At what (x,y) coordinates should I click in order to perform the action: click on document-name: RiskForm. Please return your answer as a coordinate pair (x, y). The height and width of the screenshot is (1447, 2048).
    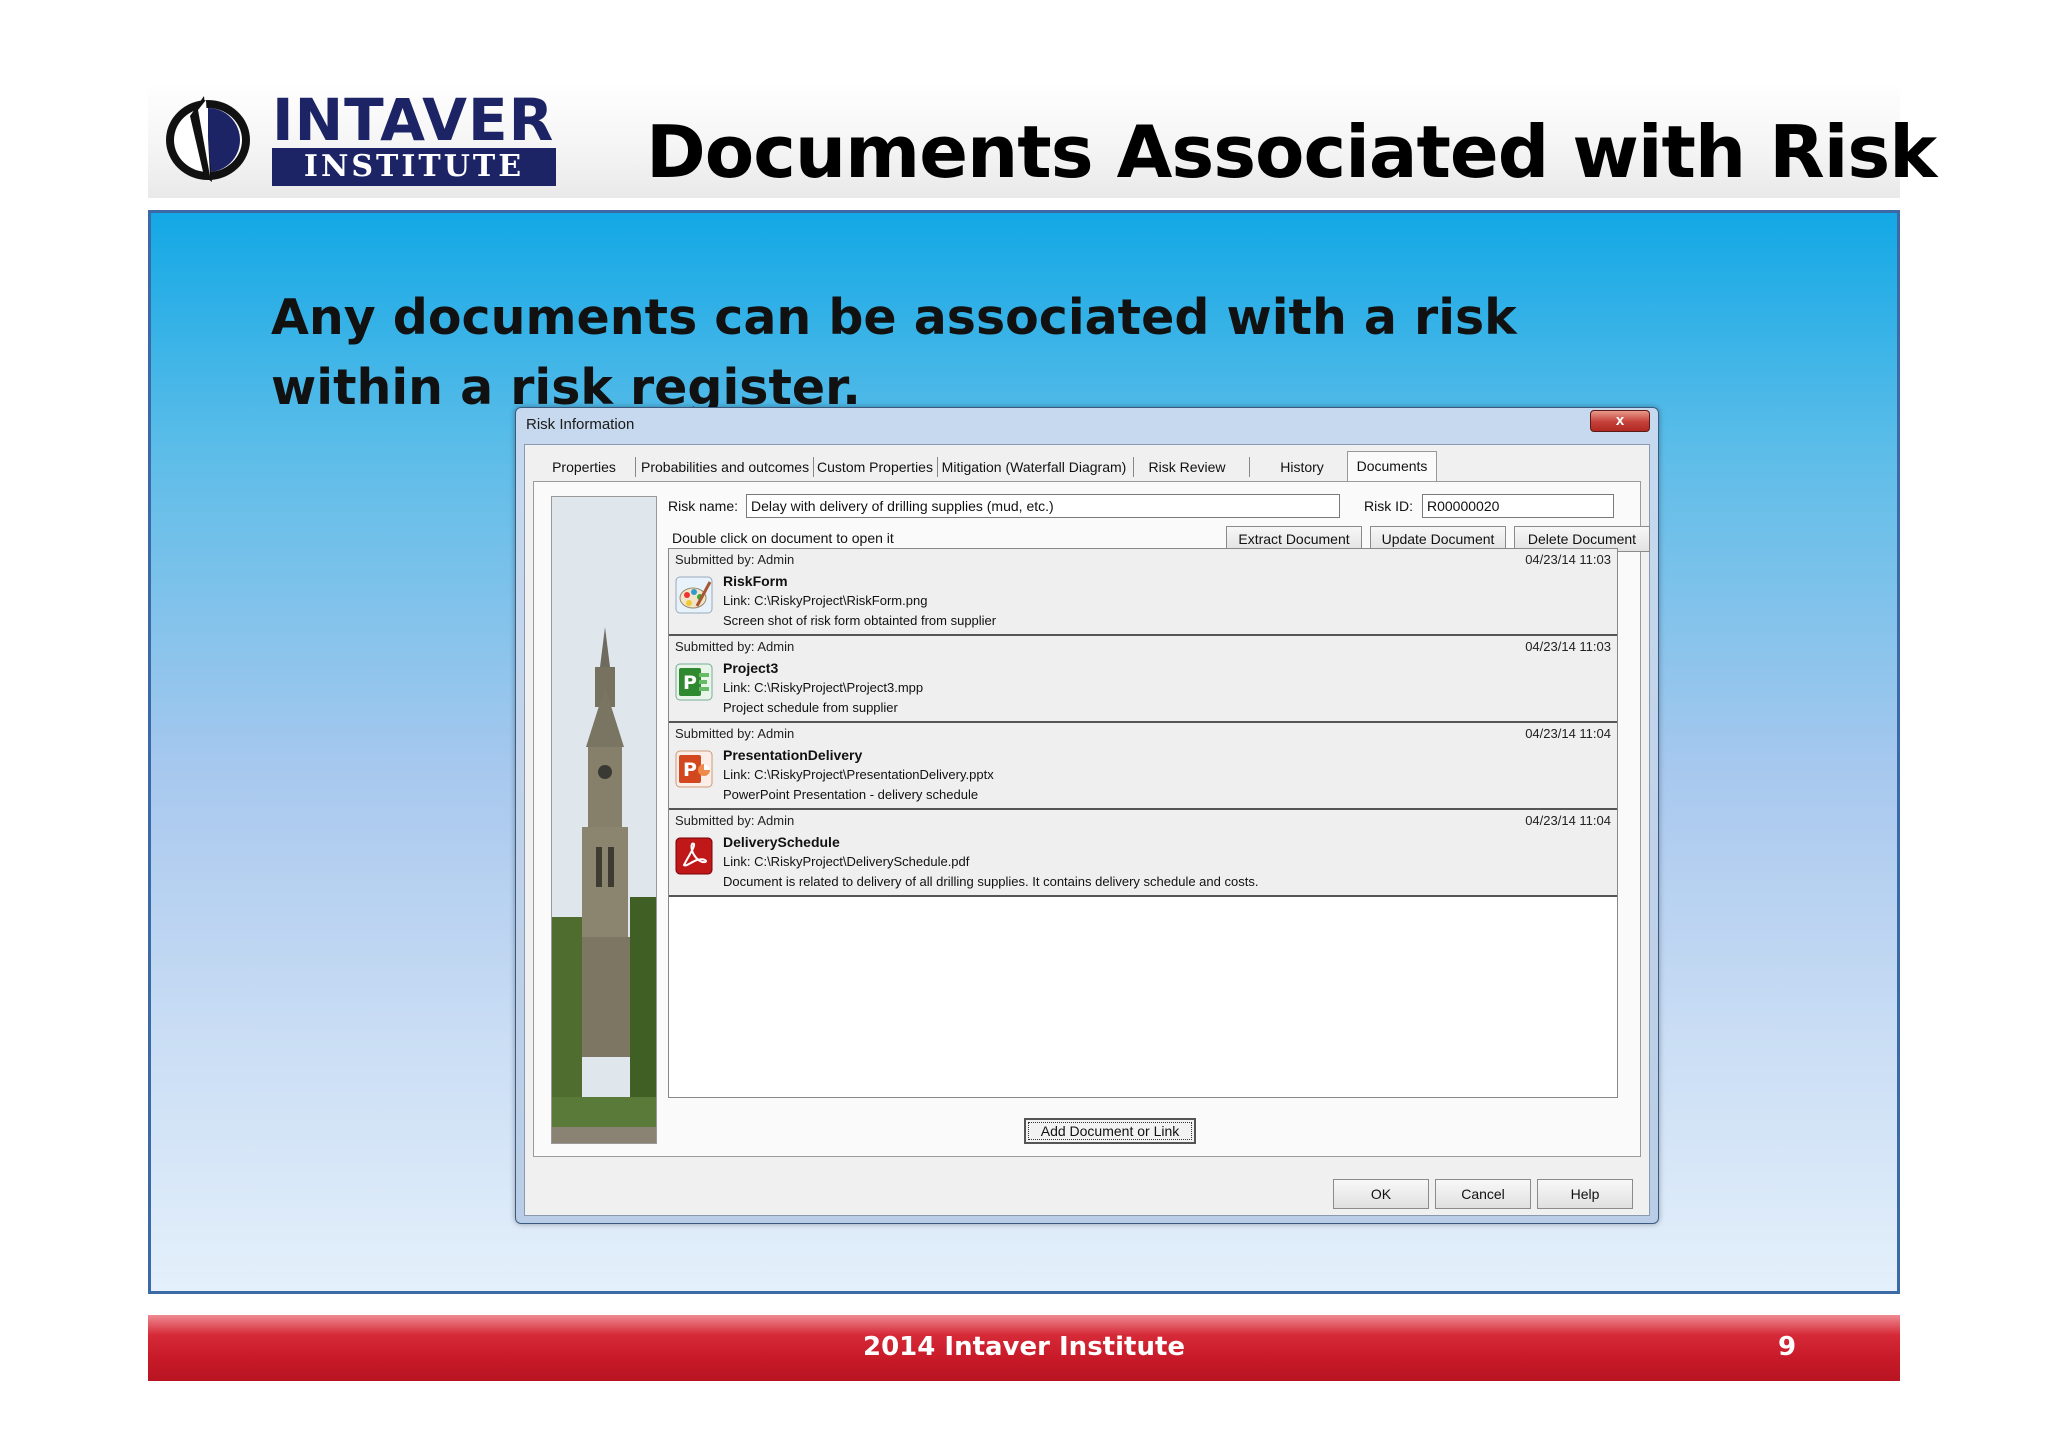
    Looking at the image, I should click on (755, 581).